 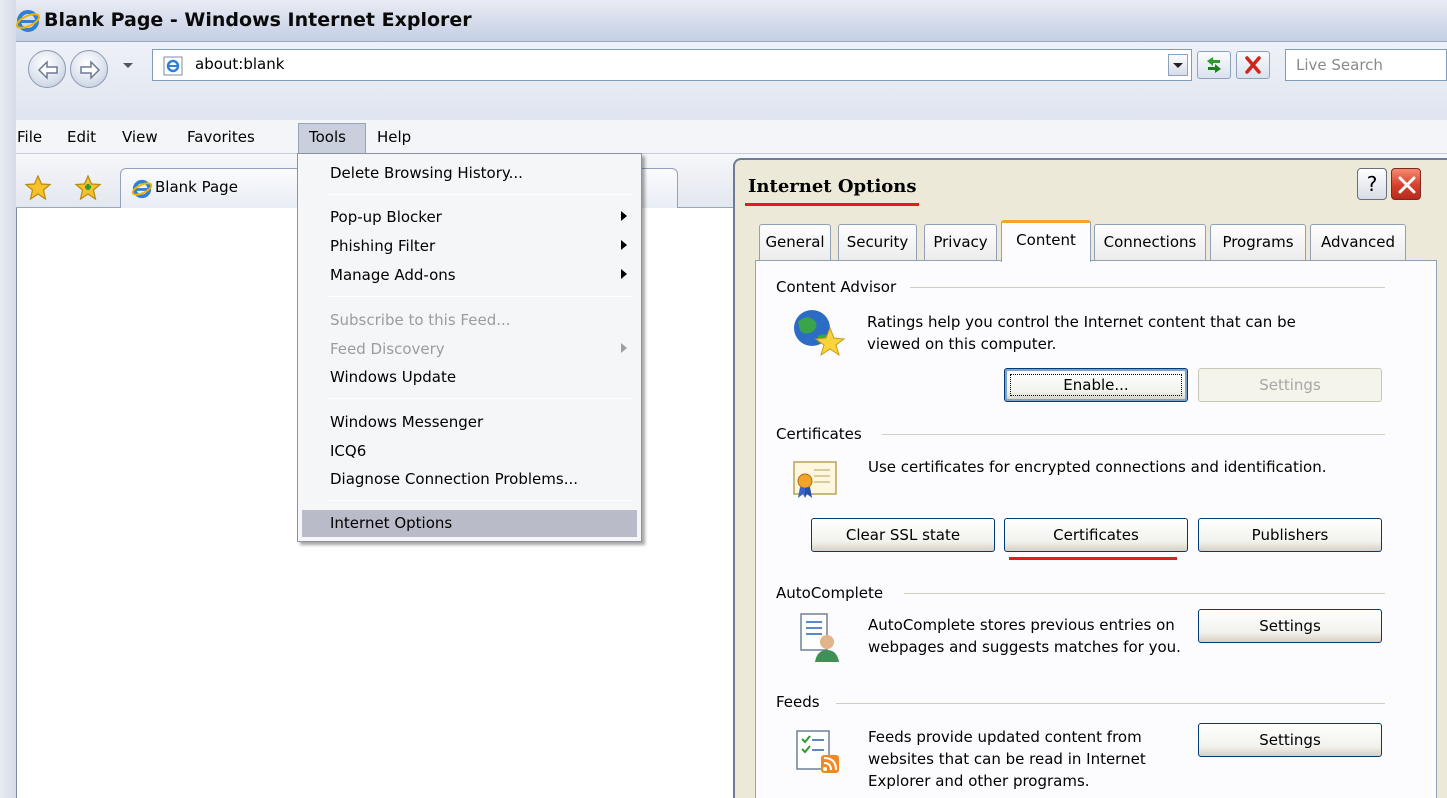 What do you see at coordinates (240, 64) in the screenshot?
I see `address-url: about:blank` at bounding box center [240, 64].